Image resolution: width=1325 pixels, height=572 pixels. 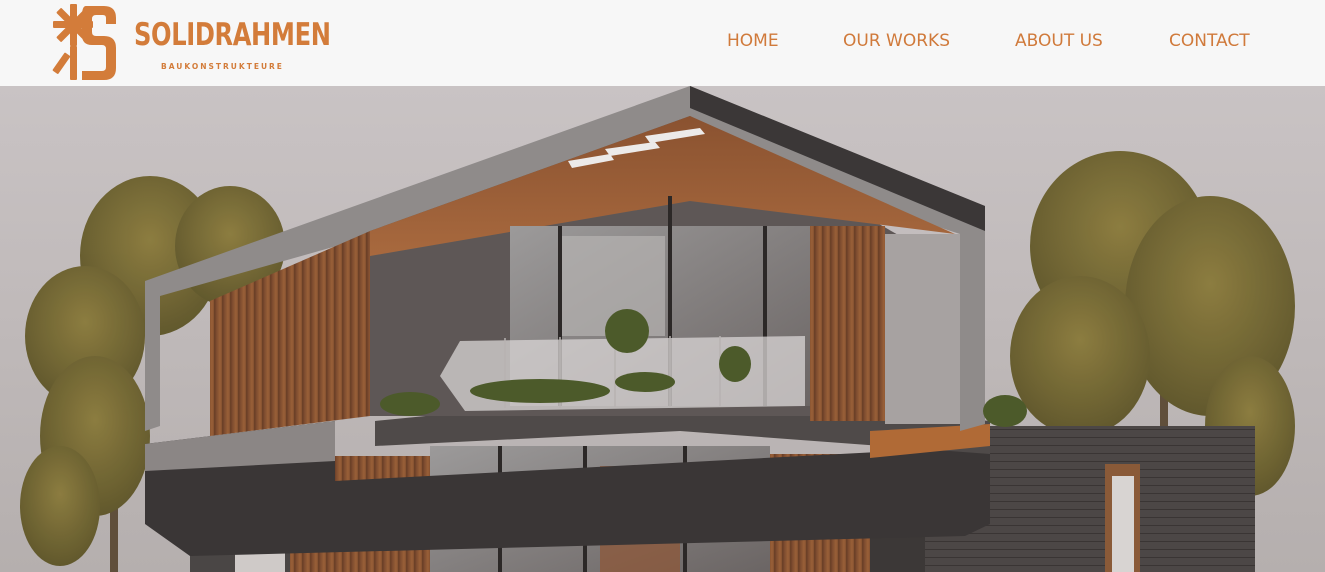 I want to click on nav-our-works-link: OUR WORKS, so click(x=896, y=41).